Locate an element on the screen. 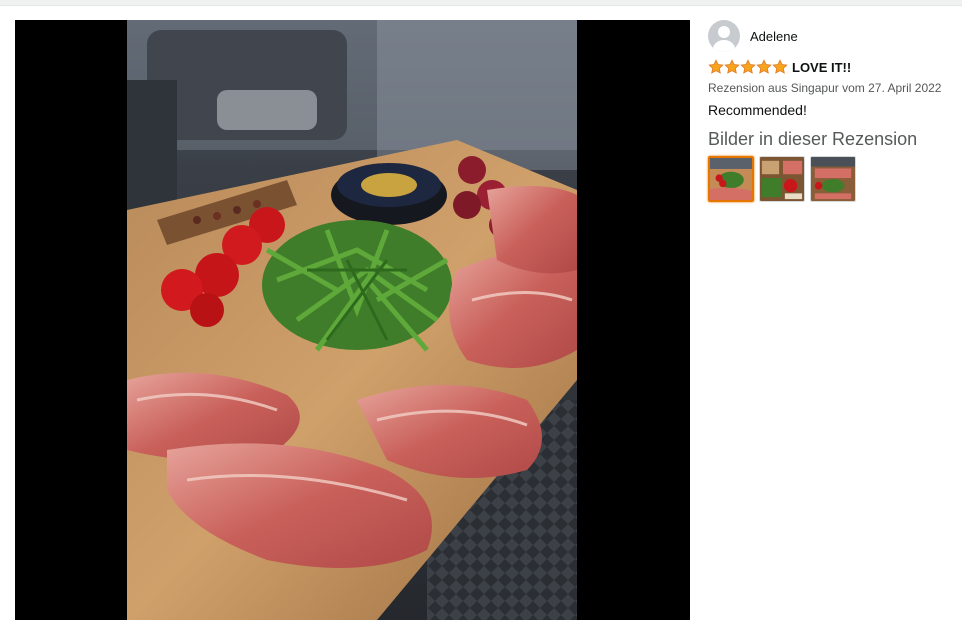 The height and width of the screenshot is (627, 962). review-body: Recommended! is located at coordinates (757, 110).